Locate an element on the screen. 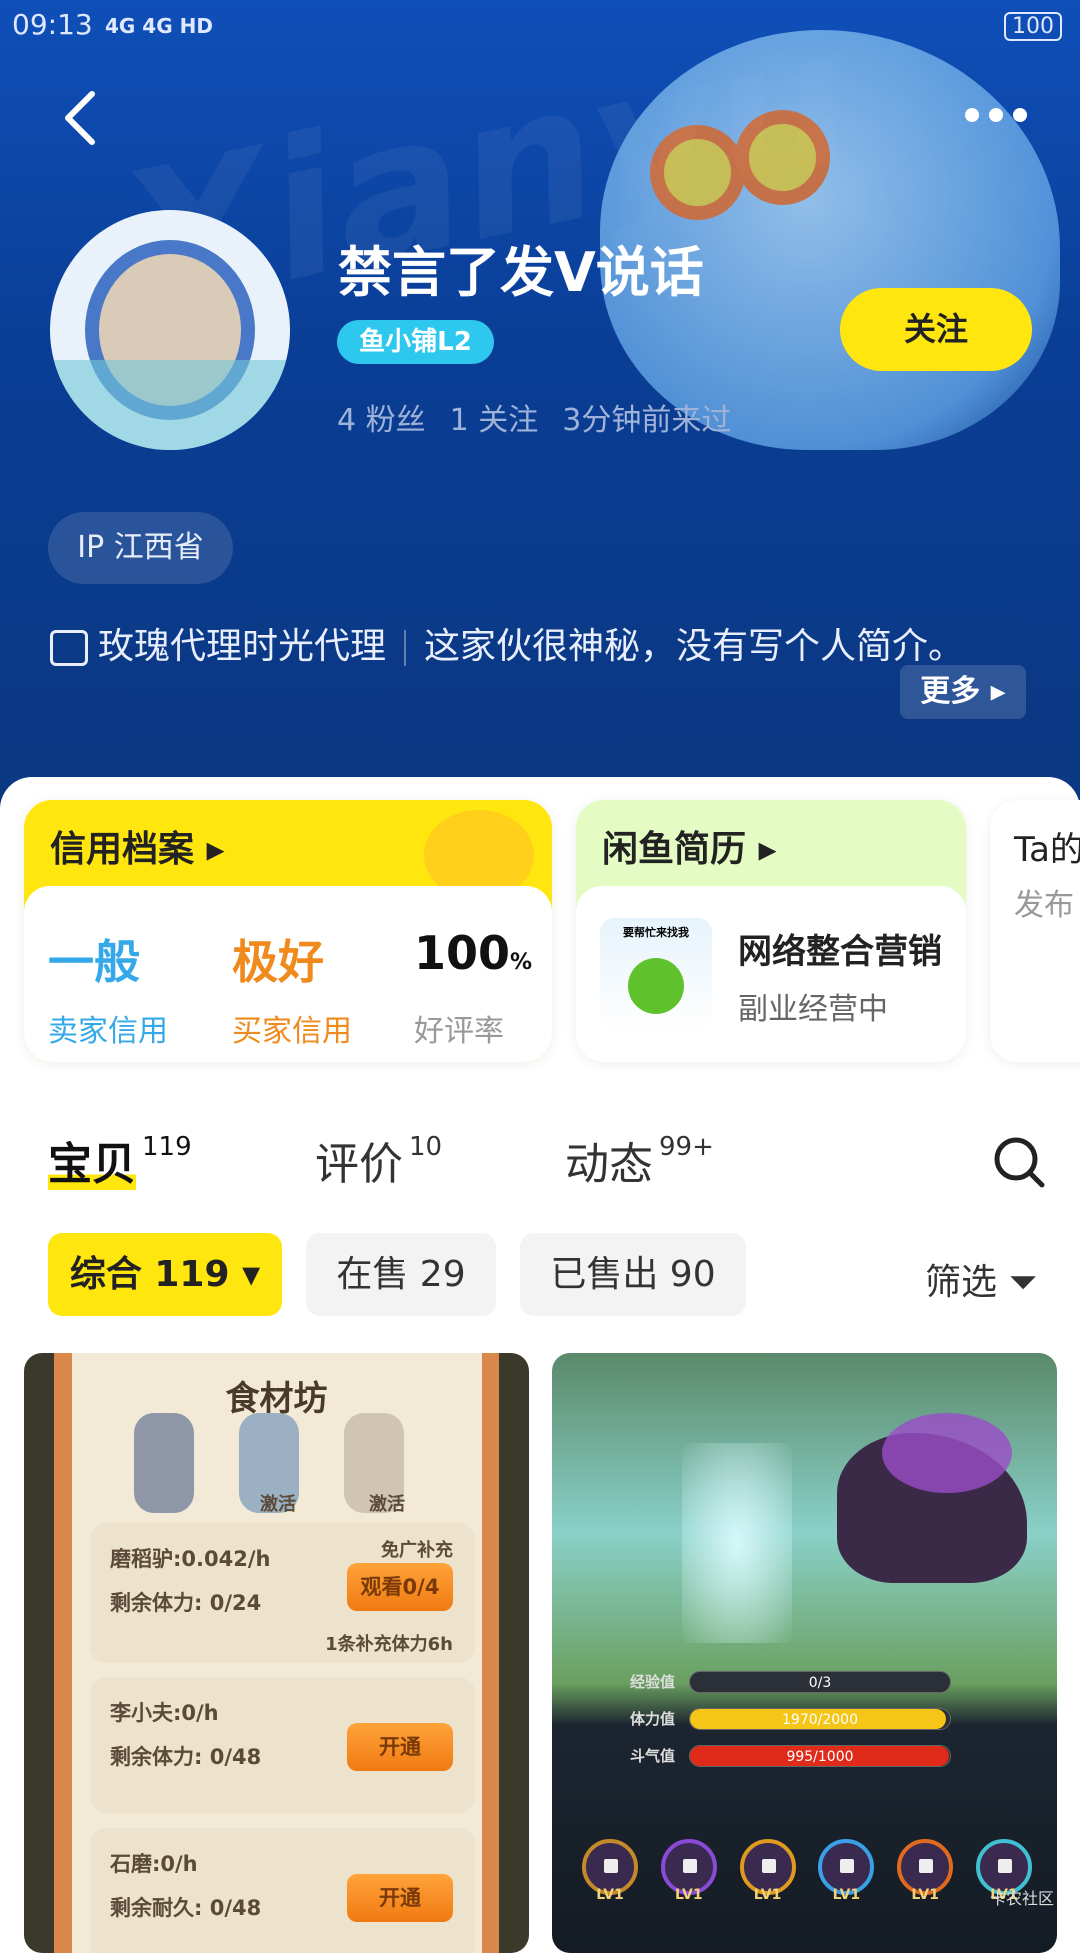 The height and width of the screenshot is (1953, 1080). bio-text: 这家伙很神秘，没有写个人简介。 is located at coordinates (694, 646).